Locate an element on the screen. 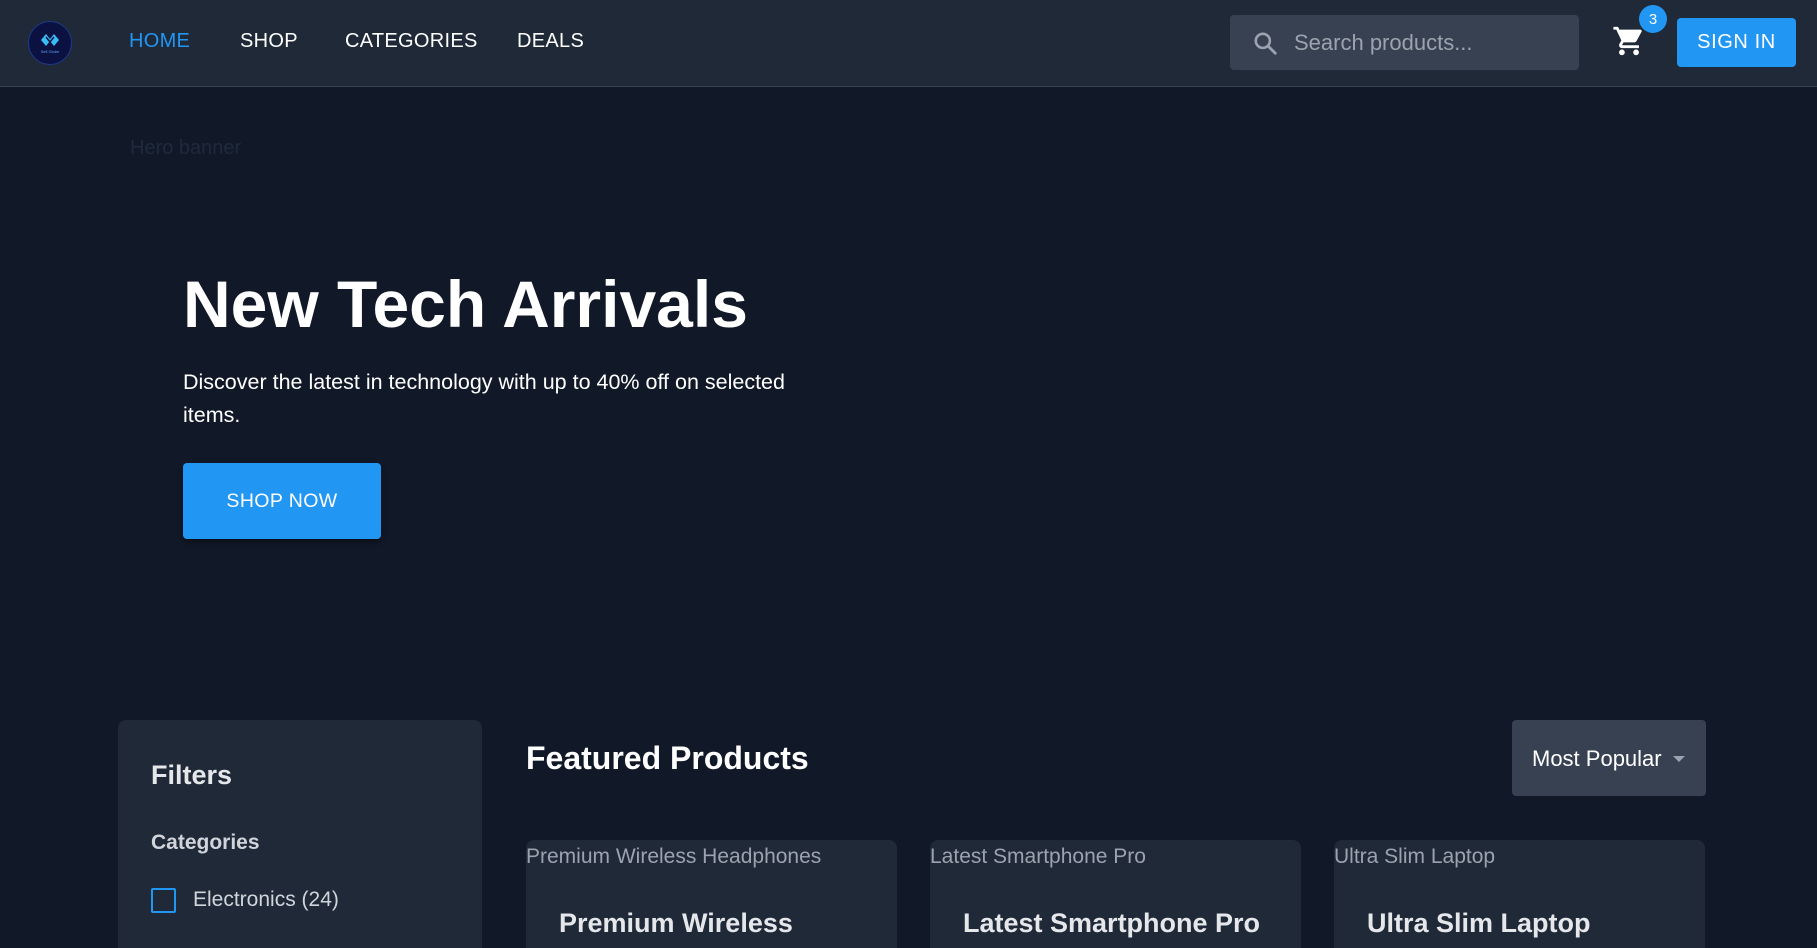 The height and width of the screenshot is (948, 1817). product-title: Latest Smartphone Pro is located at coordinates (1112, 923).